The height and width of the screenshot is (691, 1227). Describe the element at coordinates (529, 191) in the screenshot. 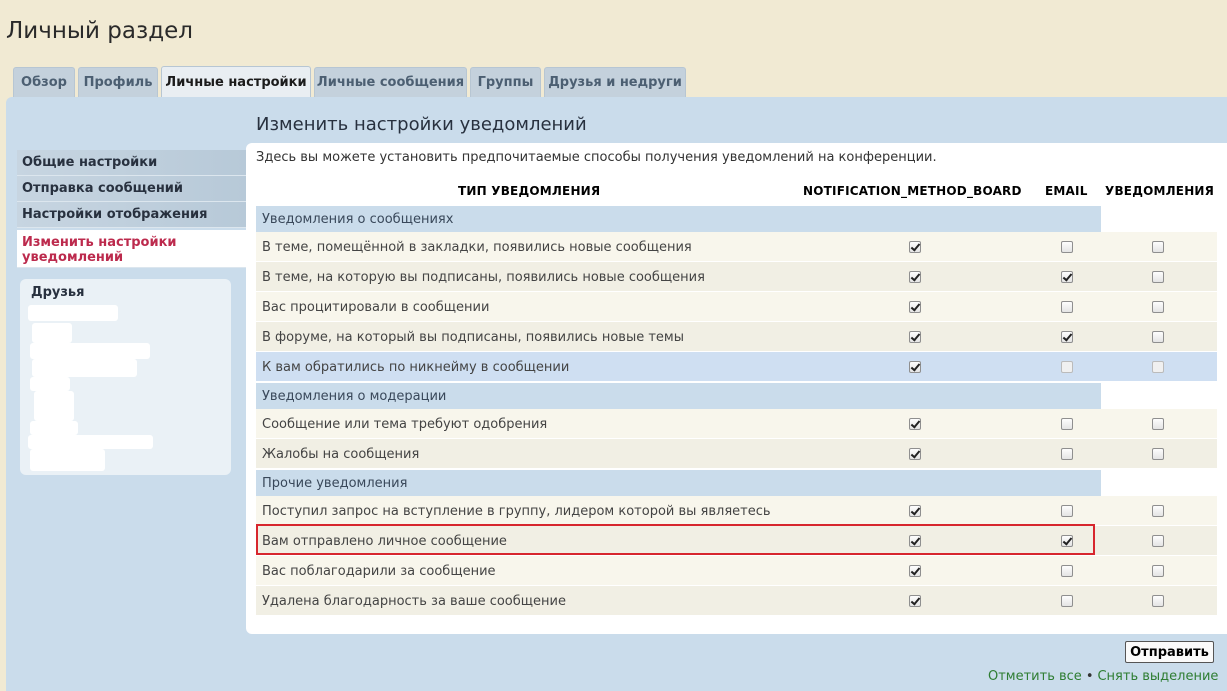

I see `header-type: ТИП УВЕДОМЛЕНИЯ` at that location.